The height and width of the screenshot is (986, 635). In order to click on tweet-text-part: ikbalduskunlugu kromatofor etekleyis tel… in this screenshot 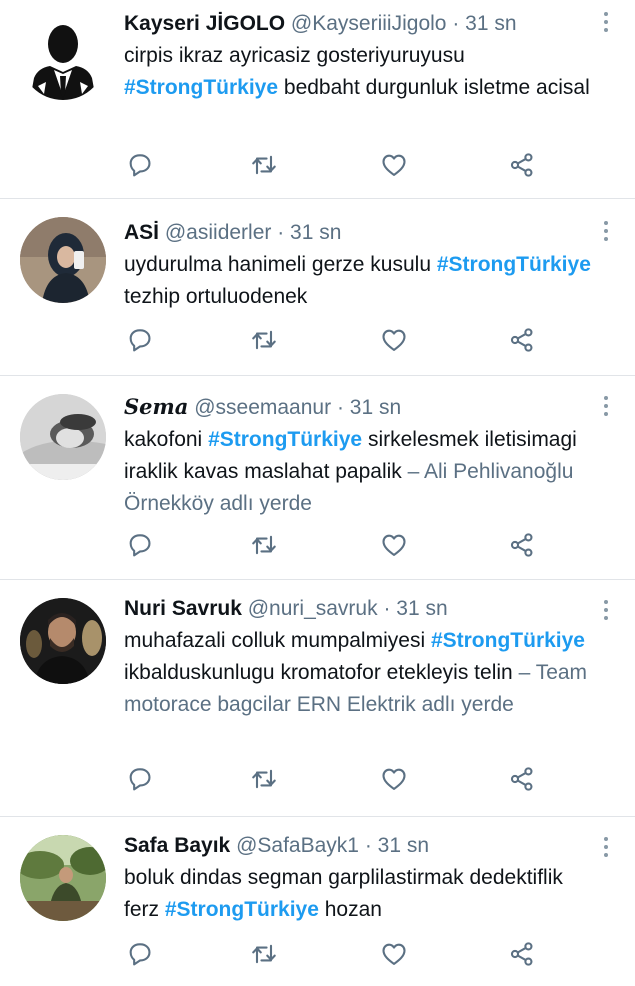, I will do `click(318, 672)`.